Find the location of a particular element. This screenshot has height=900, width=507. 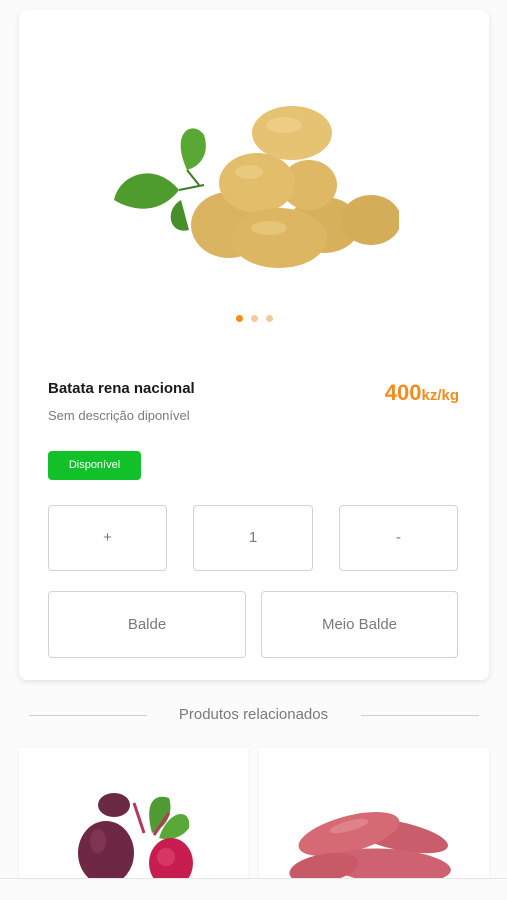

price-amount: 400 is located at coordinates (403, 392).